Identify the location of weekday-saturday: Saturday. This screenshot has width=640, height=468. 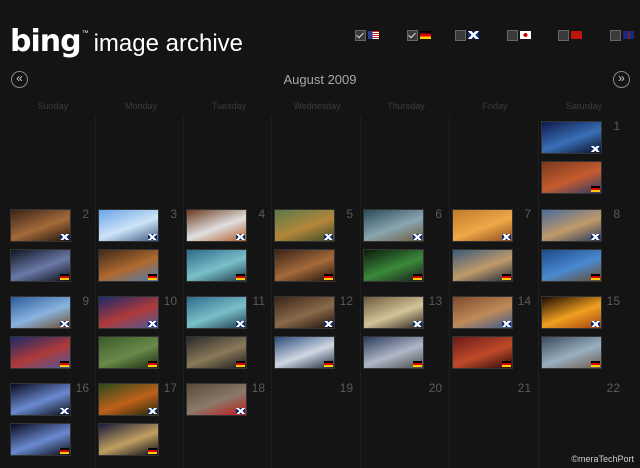
(584, 106).